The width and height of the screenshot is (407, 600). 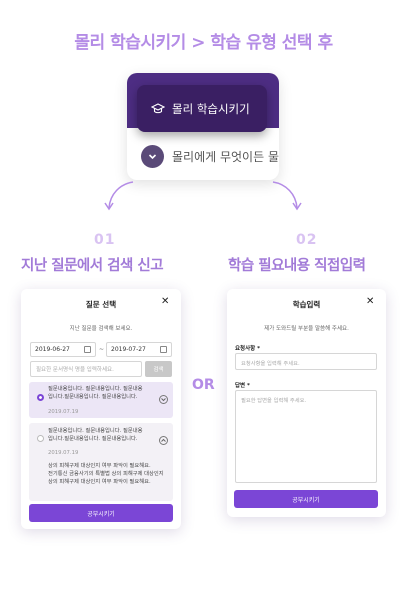 What do you see at coordinates (86, 369) in the screenshot?
I see `search-input: 필요한 문서명식 명을 입력하세요.` at bounding box center [86, 369].